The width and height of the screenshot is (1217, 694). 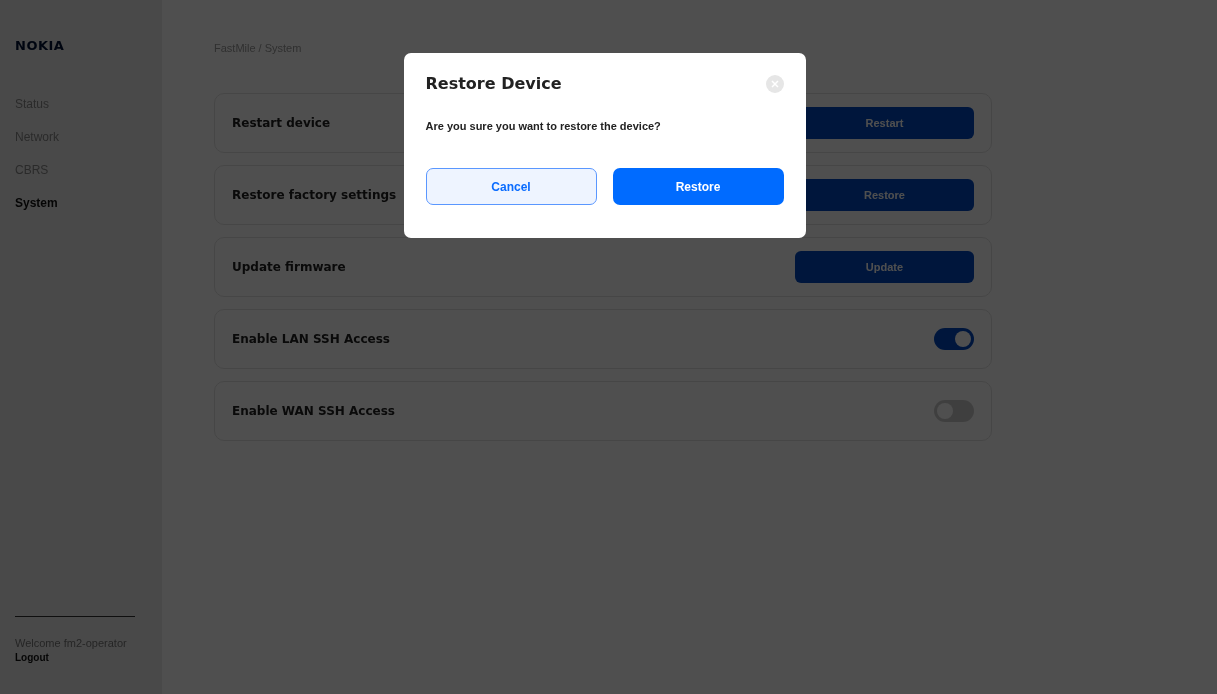 I want to click on logout-link: Logout, so click(x=32, y=657).